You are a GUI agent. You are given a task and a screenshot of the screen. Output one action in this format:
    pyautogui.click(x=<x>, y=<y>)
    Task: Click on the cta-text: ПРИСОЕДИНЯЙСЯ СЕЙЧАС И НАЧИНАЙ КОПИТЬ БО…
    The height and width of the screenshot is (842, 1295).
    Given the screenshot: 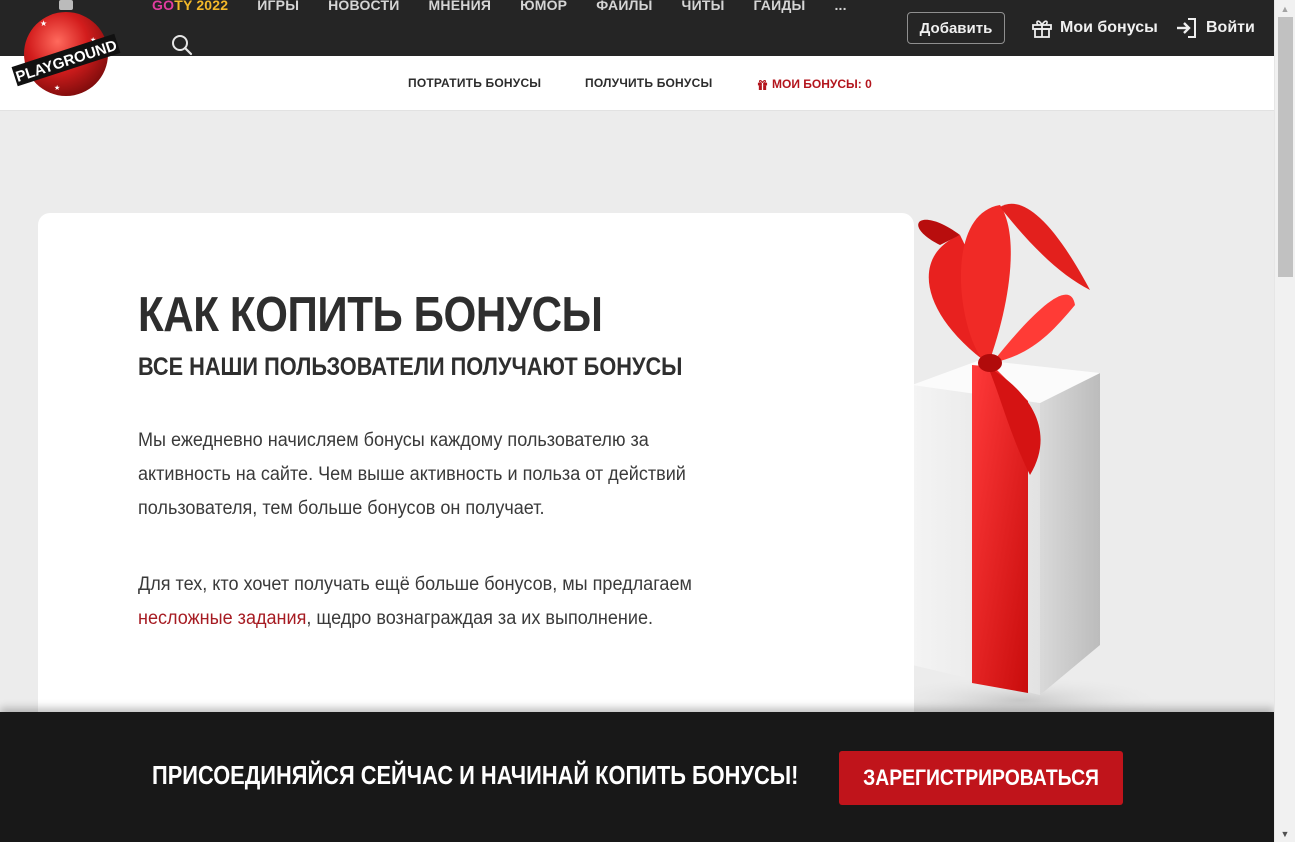 What is the action you would take?
    pyautogui.click(x=475, y=775)
    